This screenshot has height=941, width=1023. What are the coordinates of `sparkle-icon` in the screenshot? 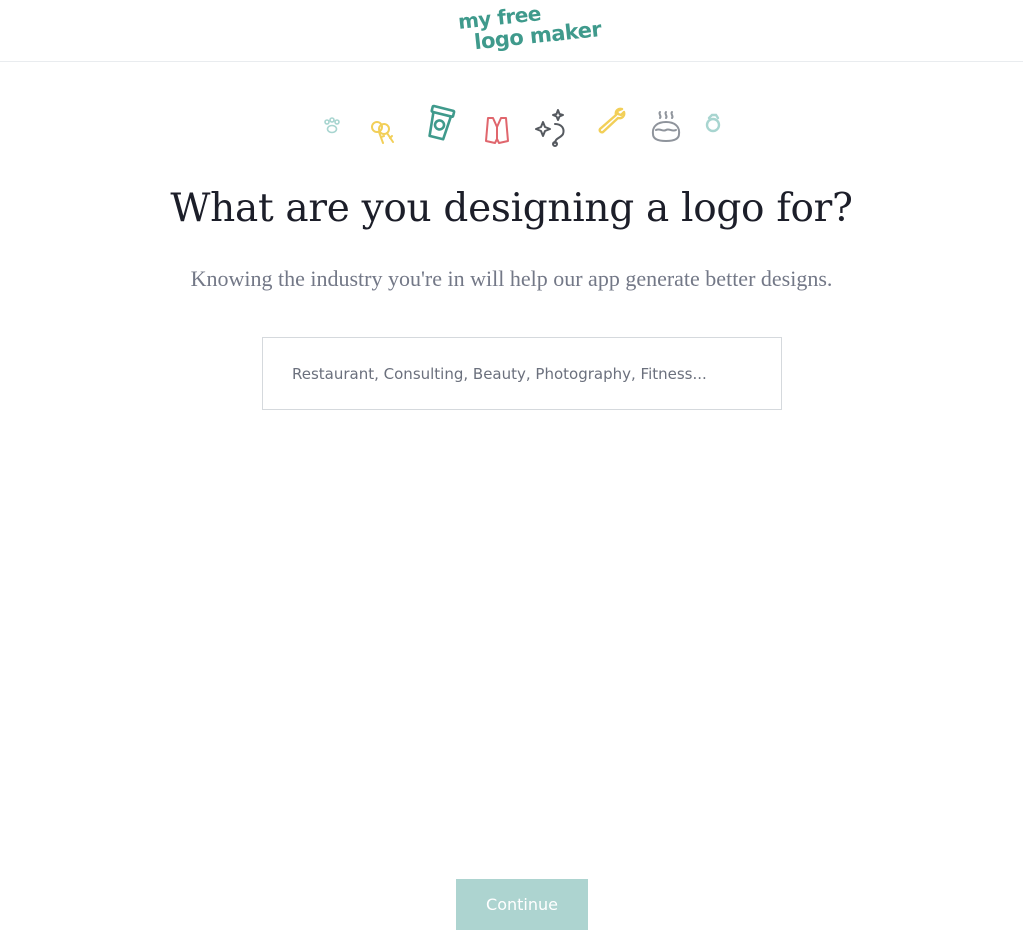 It's located at (553, 128).